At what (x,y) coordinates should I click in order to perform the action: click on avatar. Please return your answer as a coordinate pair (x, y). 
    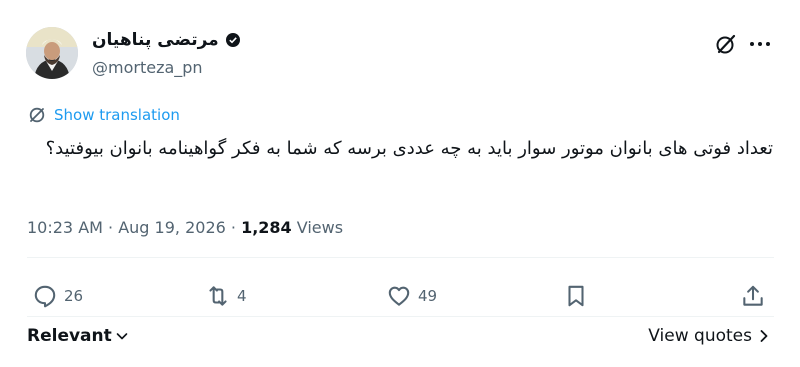
    Looking at the image, I should click on (52, 53).